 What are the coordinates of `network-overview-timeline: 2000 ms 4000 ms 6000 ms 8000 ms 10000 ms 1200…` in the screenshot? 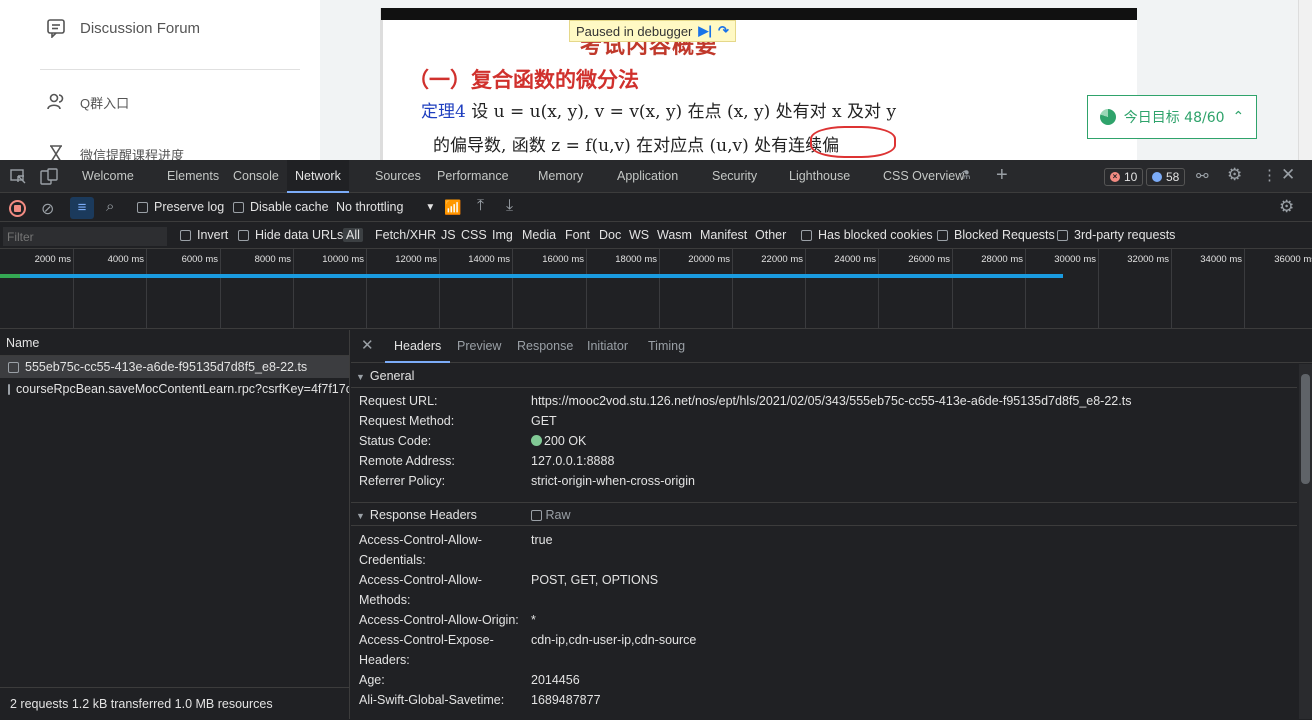 It's located at (656, 289).